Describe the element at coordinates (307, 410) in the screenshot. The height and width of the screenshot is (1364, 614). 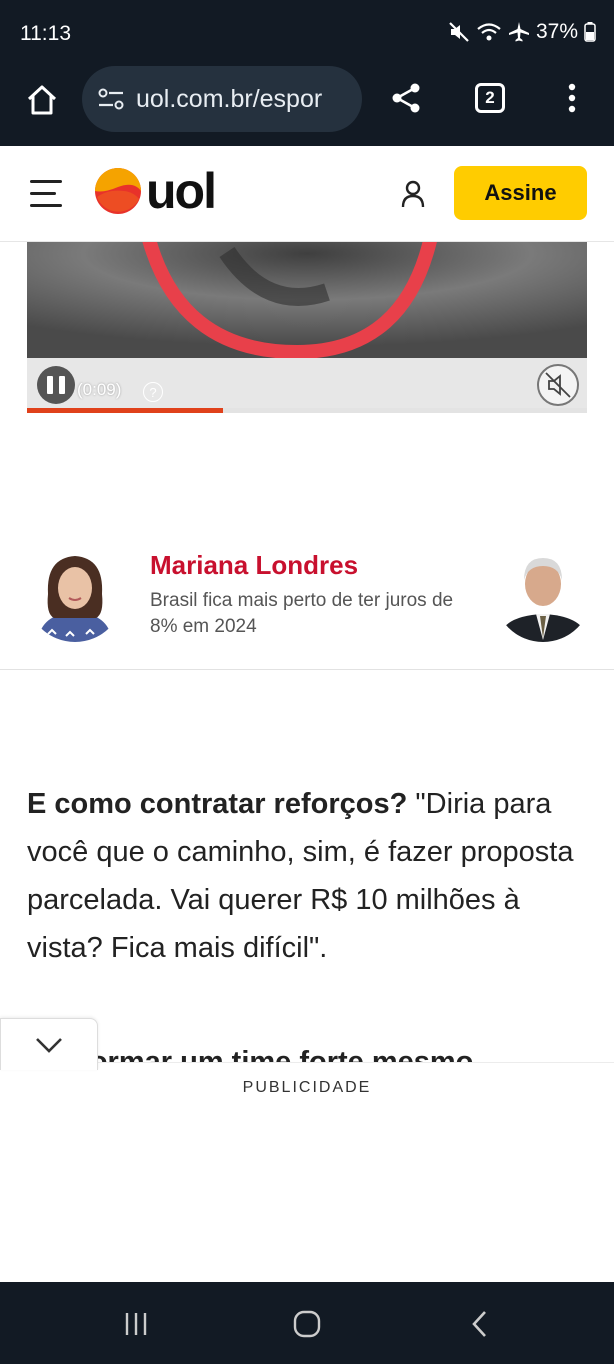
I see `video-progress-bar` at that location.